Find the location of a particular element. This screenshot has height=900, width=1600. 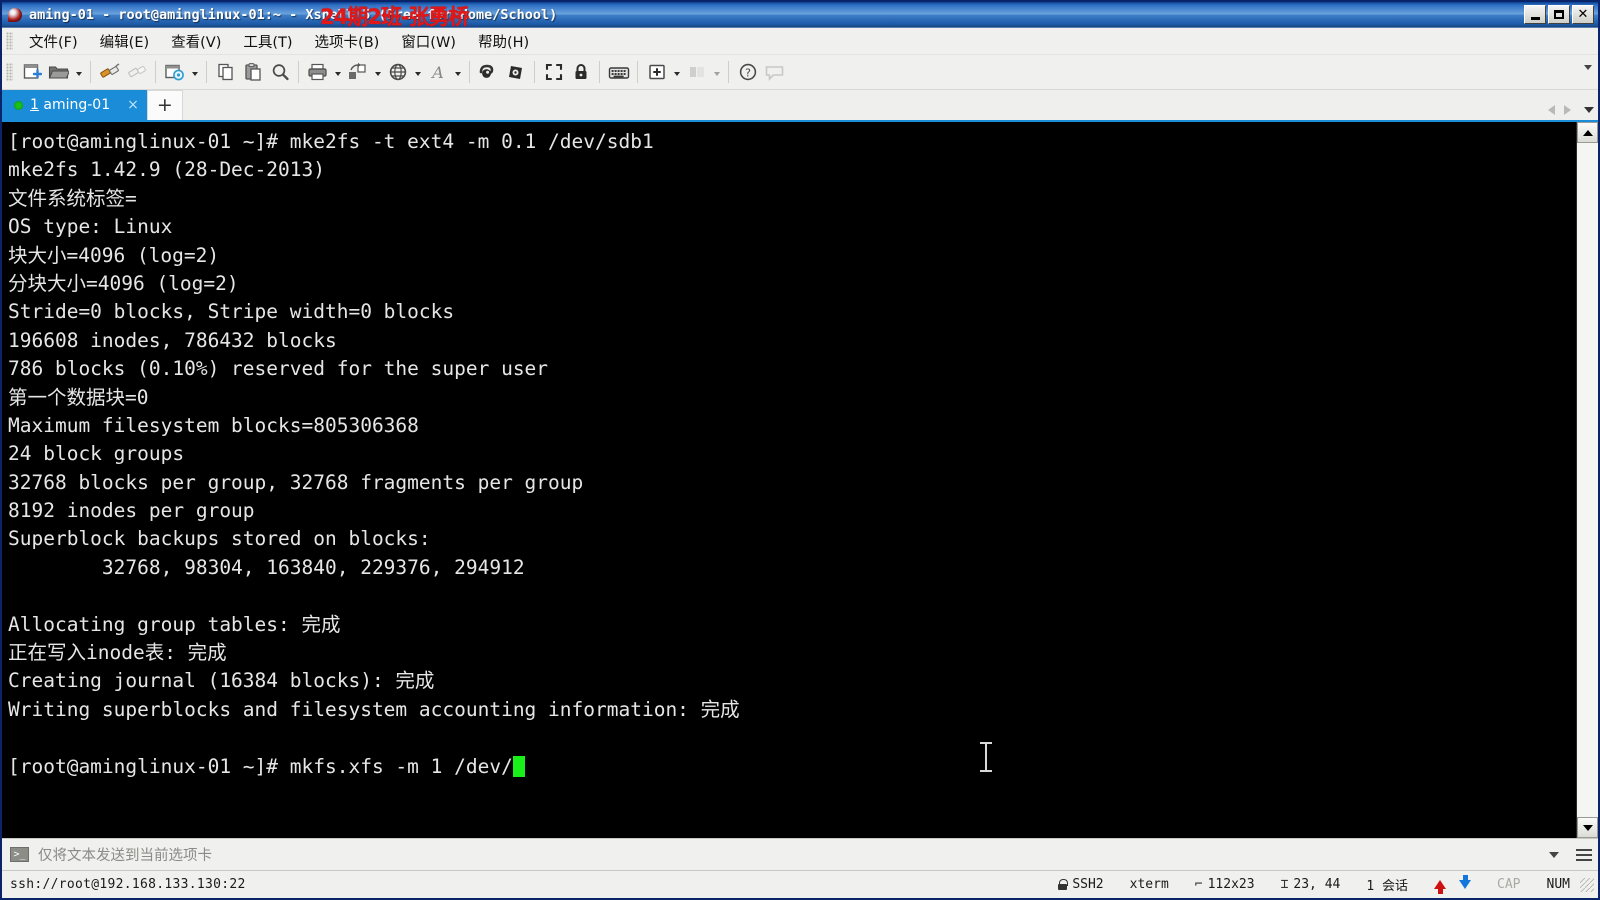

menu-window: 窗口(W) is located at coordinates (428, 41).